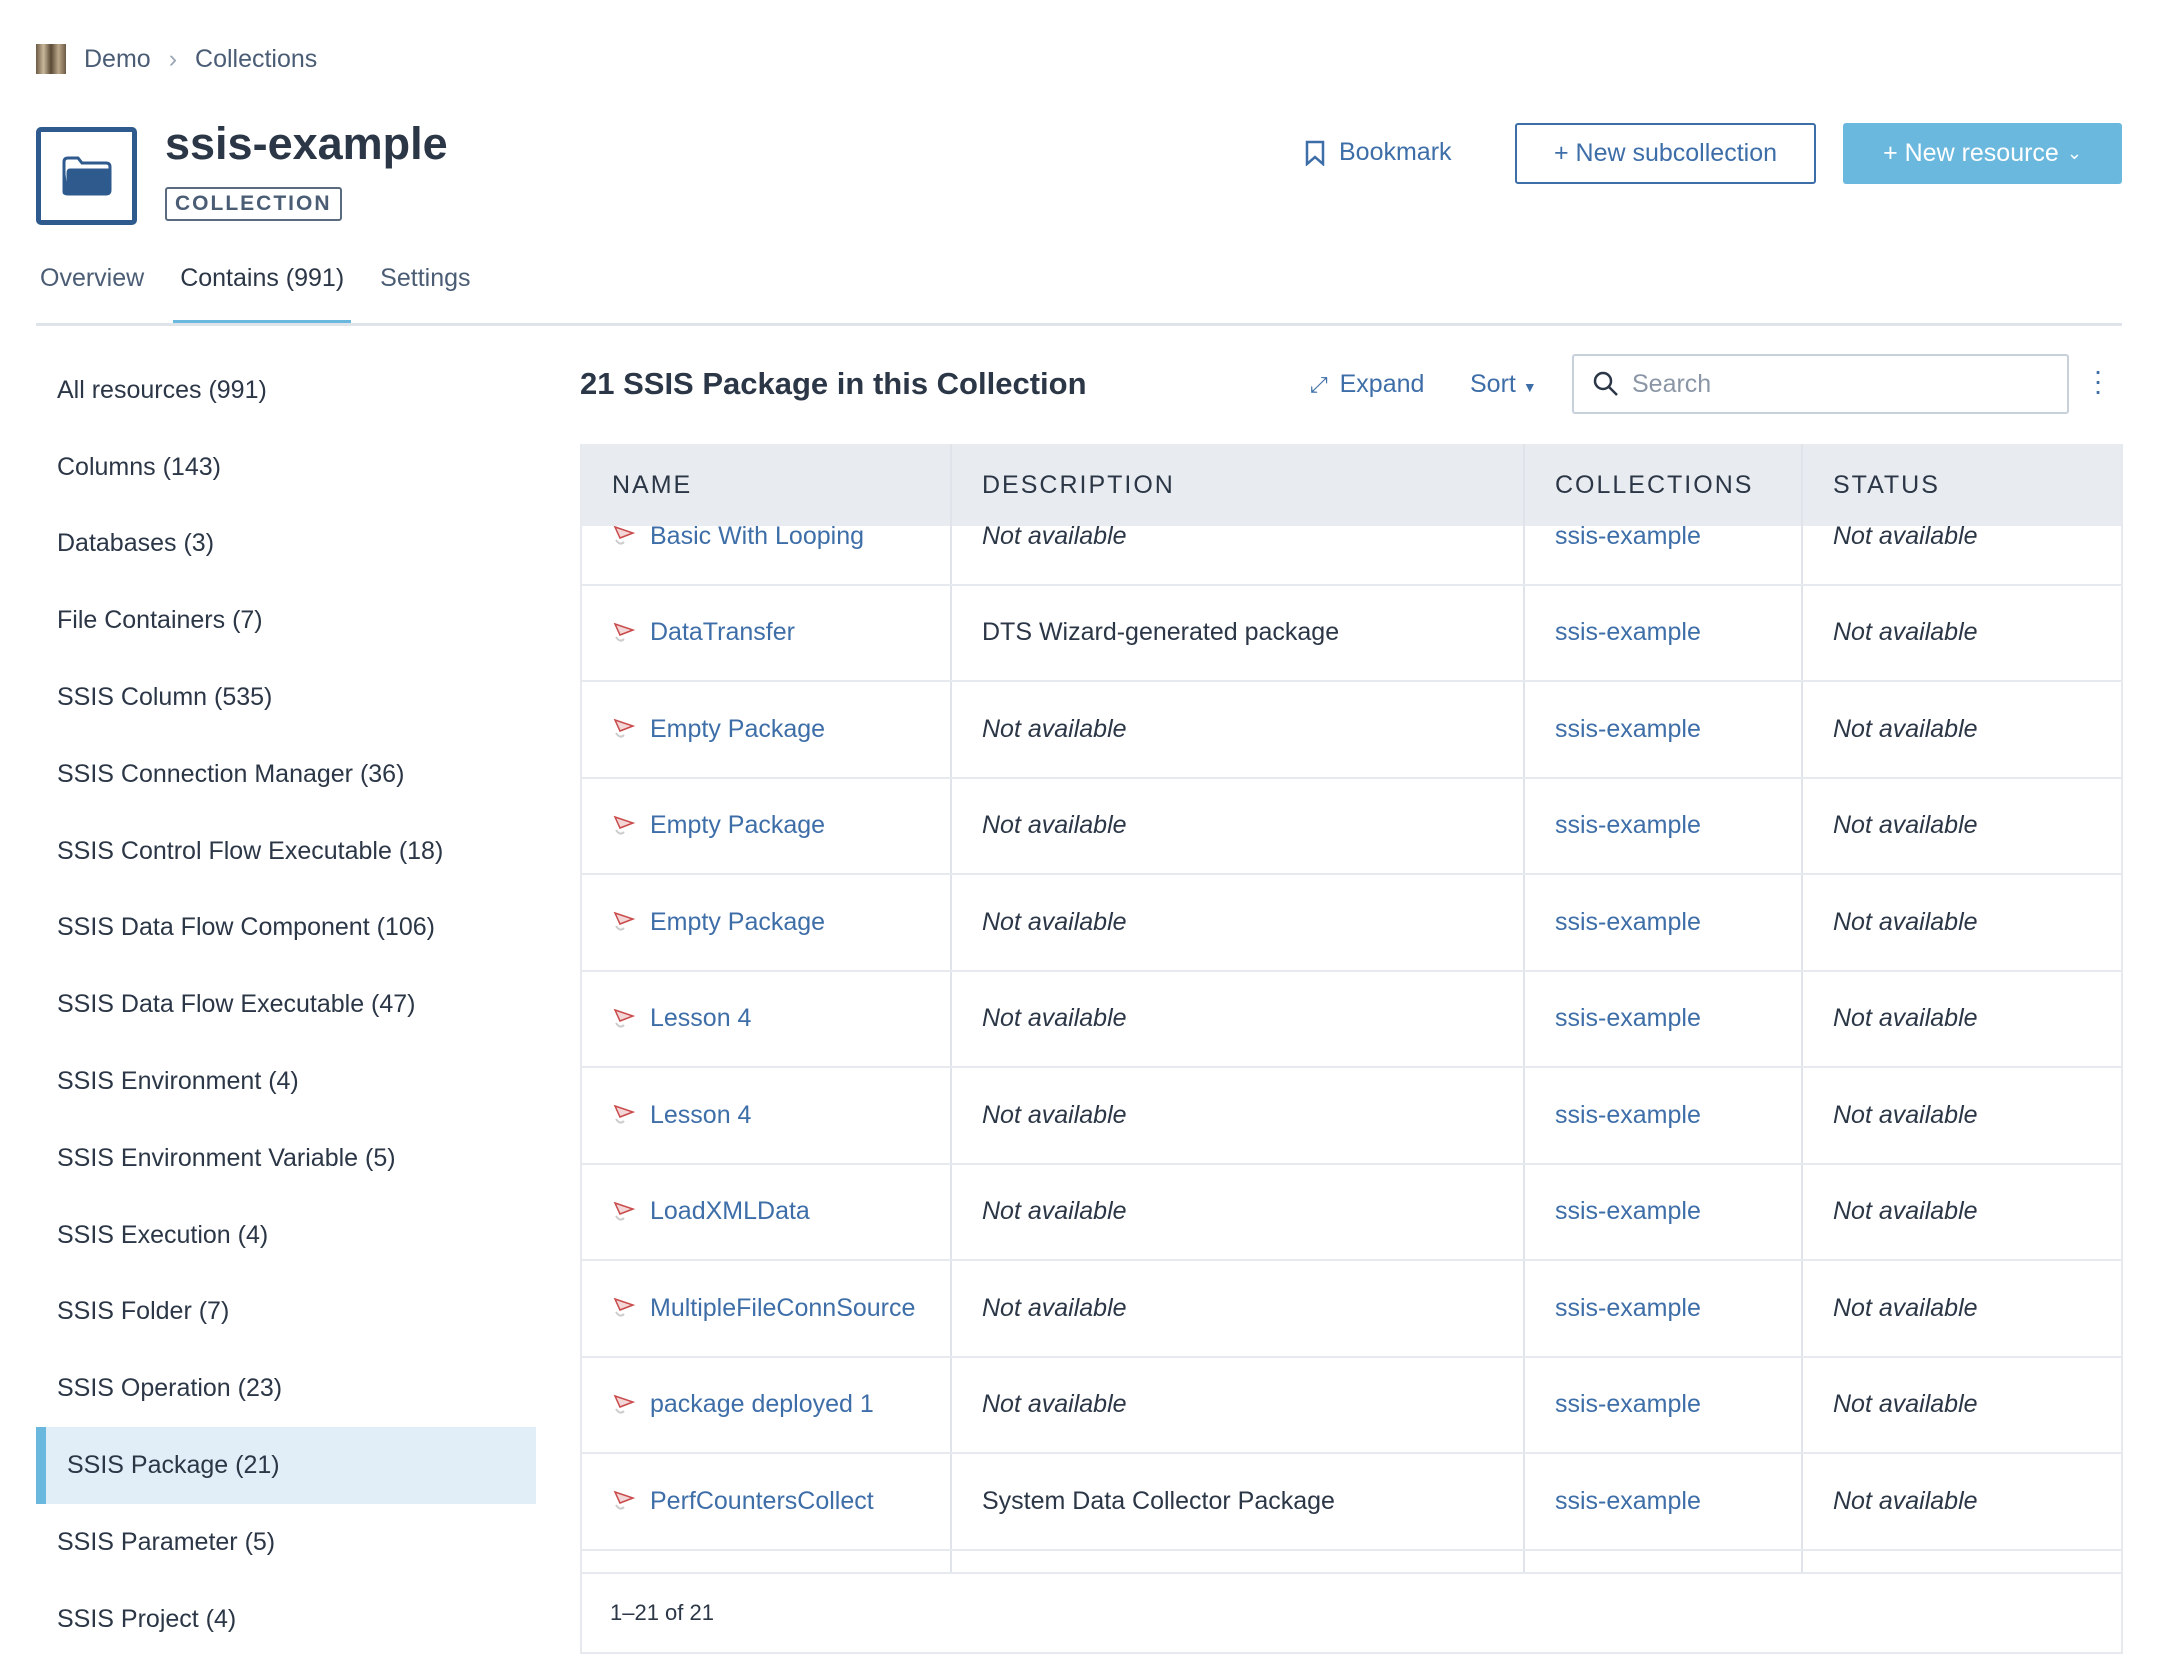  Describe the element at coordinates (1832, 384) in the screenshot. I see `search-input` at that location.